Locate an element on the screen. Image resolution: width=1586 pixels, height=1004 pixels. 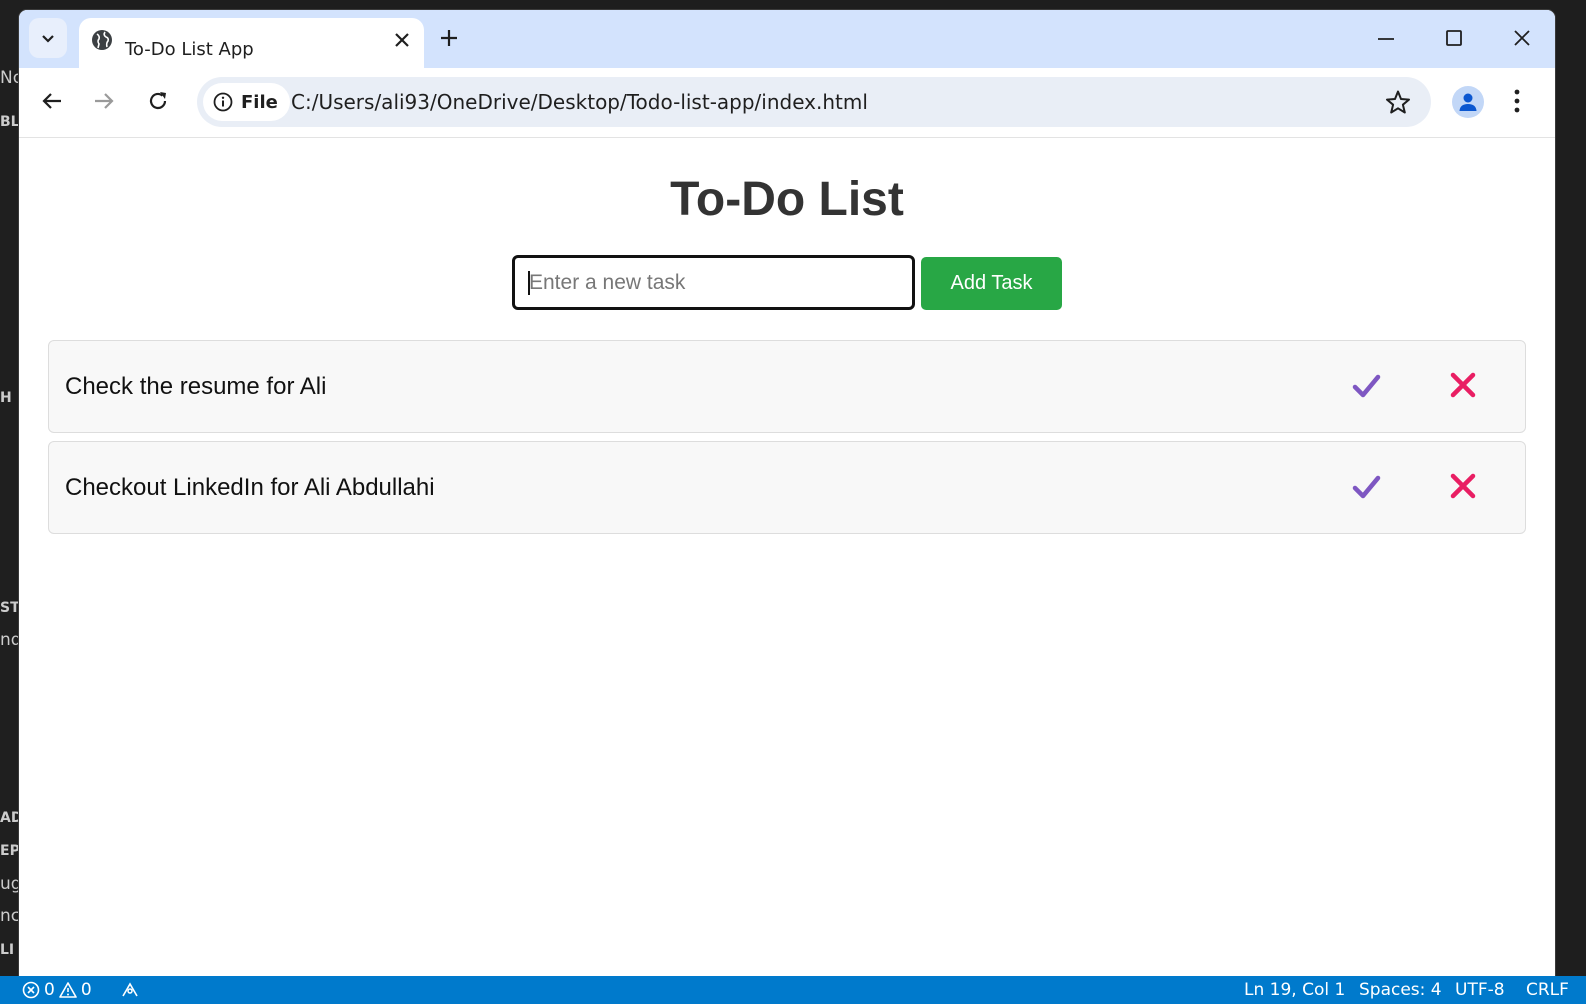
window-close-icon is located at coordinates (1522, 38).